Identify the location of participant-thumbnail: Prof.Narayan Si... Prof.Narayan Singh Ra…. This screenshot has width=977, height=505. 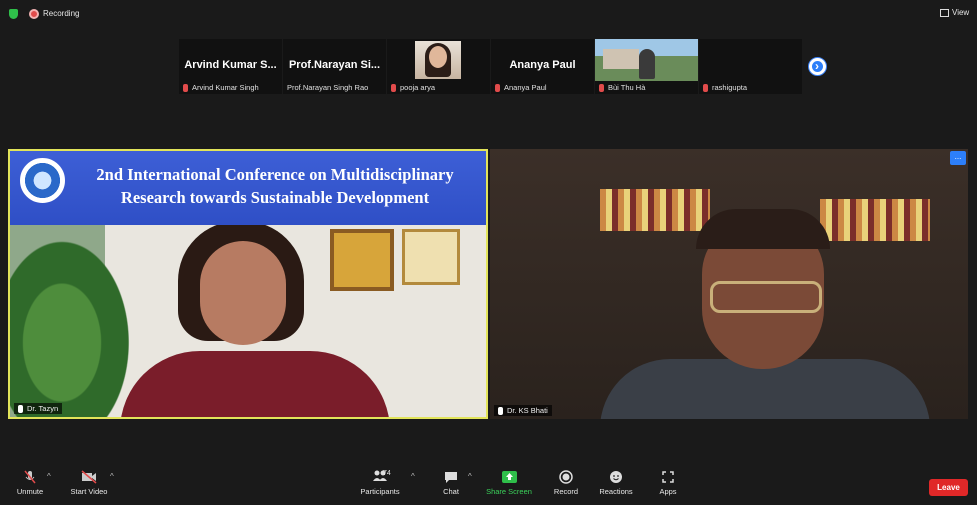
(334, 66).